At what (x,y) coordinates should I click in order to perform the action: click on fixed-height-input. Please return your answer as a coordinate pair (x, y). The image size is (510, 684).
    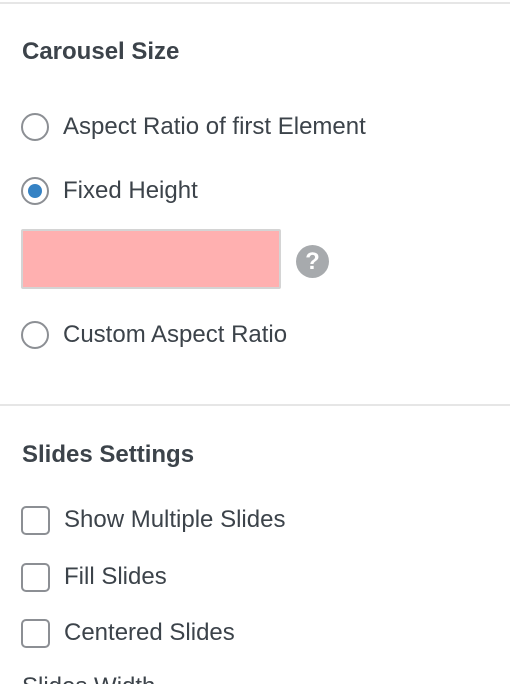
    Looking at the image, I should click on (151, 259).